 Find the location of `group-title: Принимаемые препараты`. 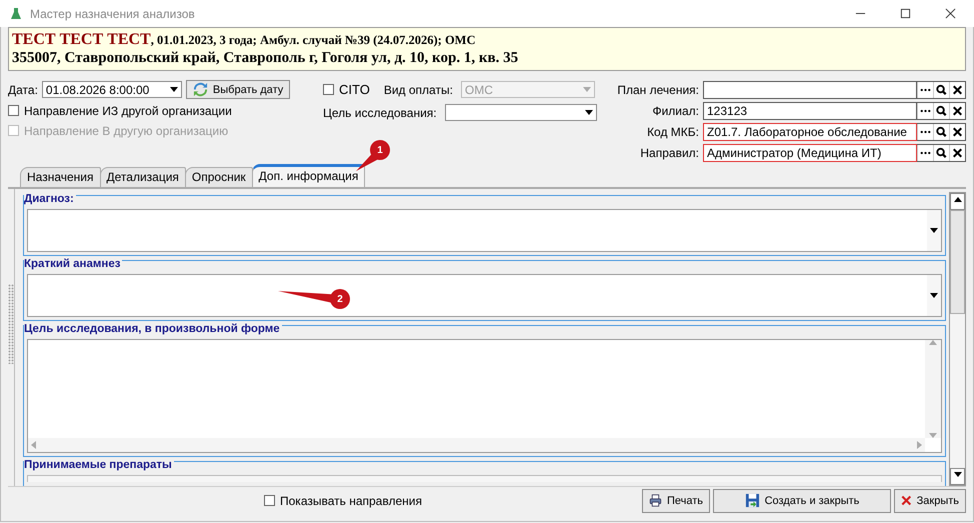

group-title: Принимаемые препараты is located at coordinates (99, 465).